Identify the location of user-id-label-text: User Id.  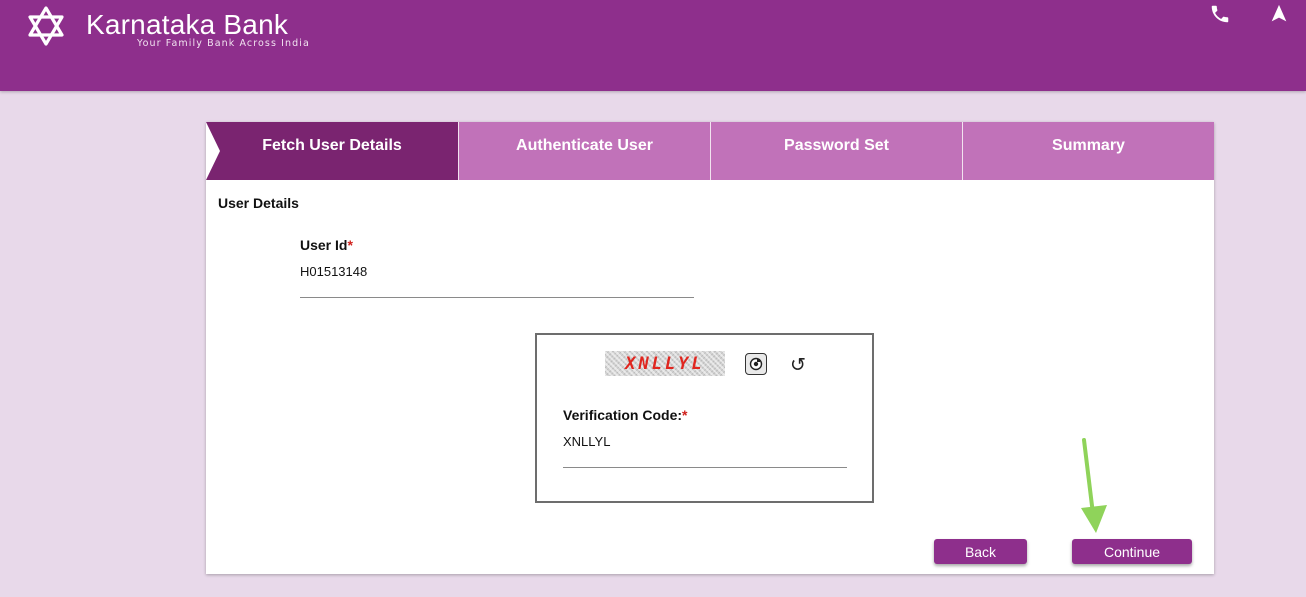
(324, 245).